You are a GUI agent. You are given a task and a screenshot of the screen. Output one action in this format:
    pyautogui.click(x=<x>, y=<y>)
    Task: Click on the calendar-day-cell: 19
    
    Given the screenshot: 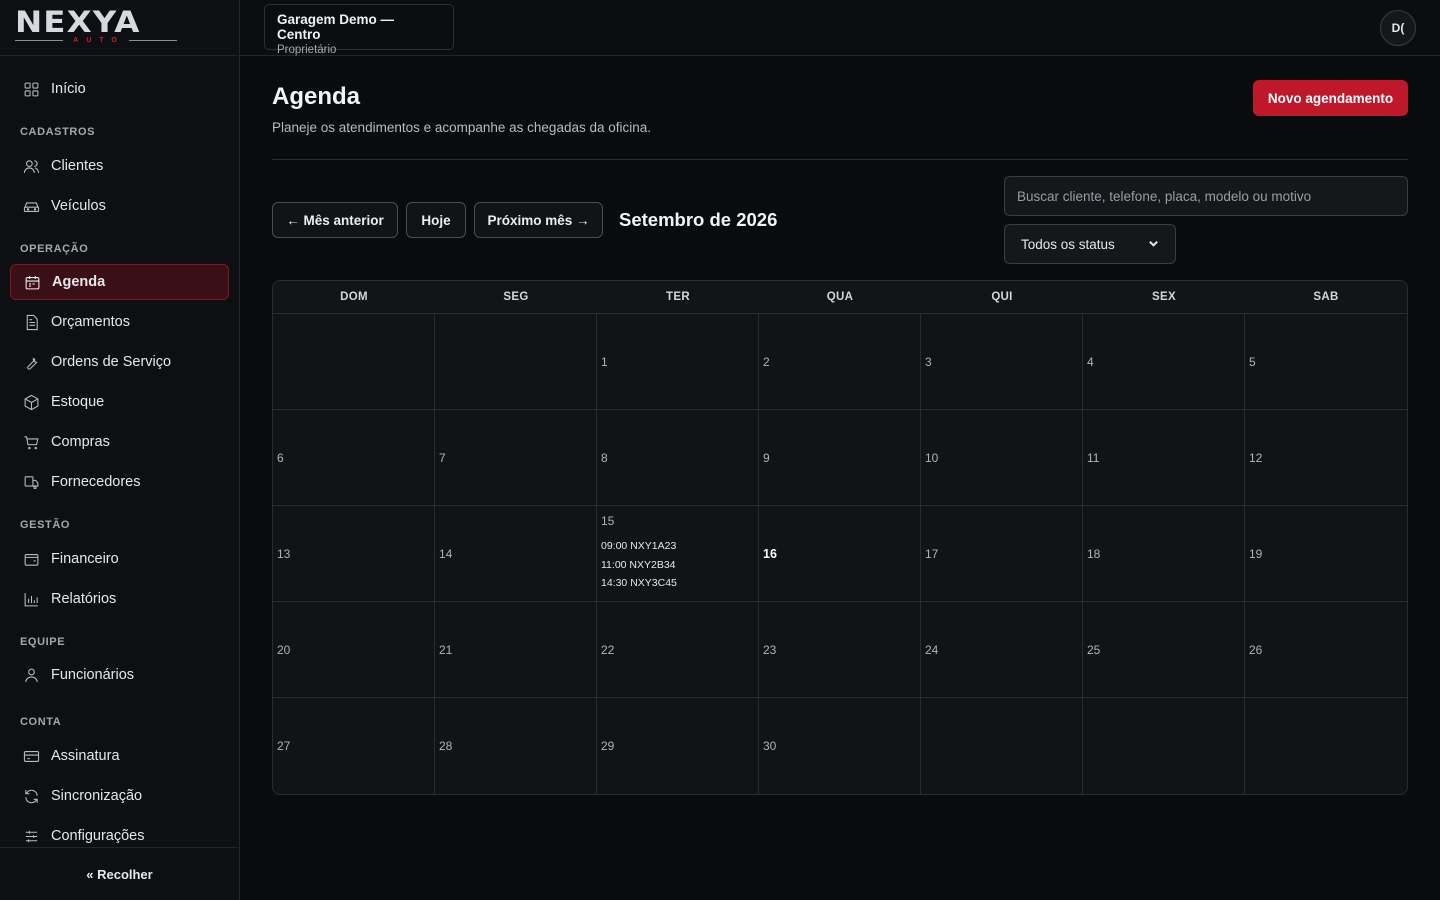 What is the action you would take?
    pyautogui.click(x=1326, y=554)
    